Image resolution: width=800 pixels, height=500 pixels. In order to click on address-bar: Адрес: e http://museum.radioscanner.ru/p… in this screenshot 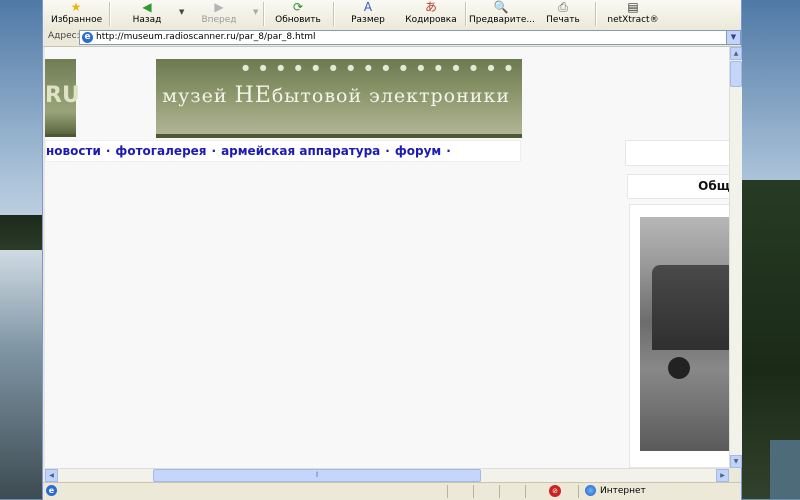, I will do `click(392, 37)`.